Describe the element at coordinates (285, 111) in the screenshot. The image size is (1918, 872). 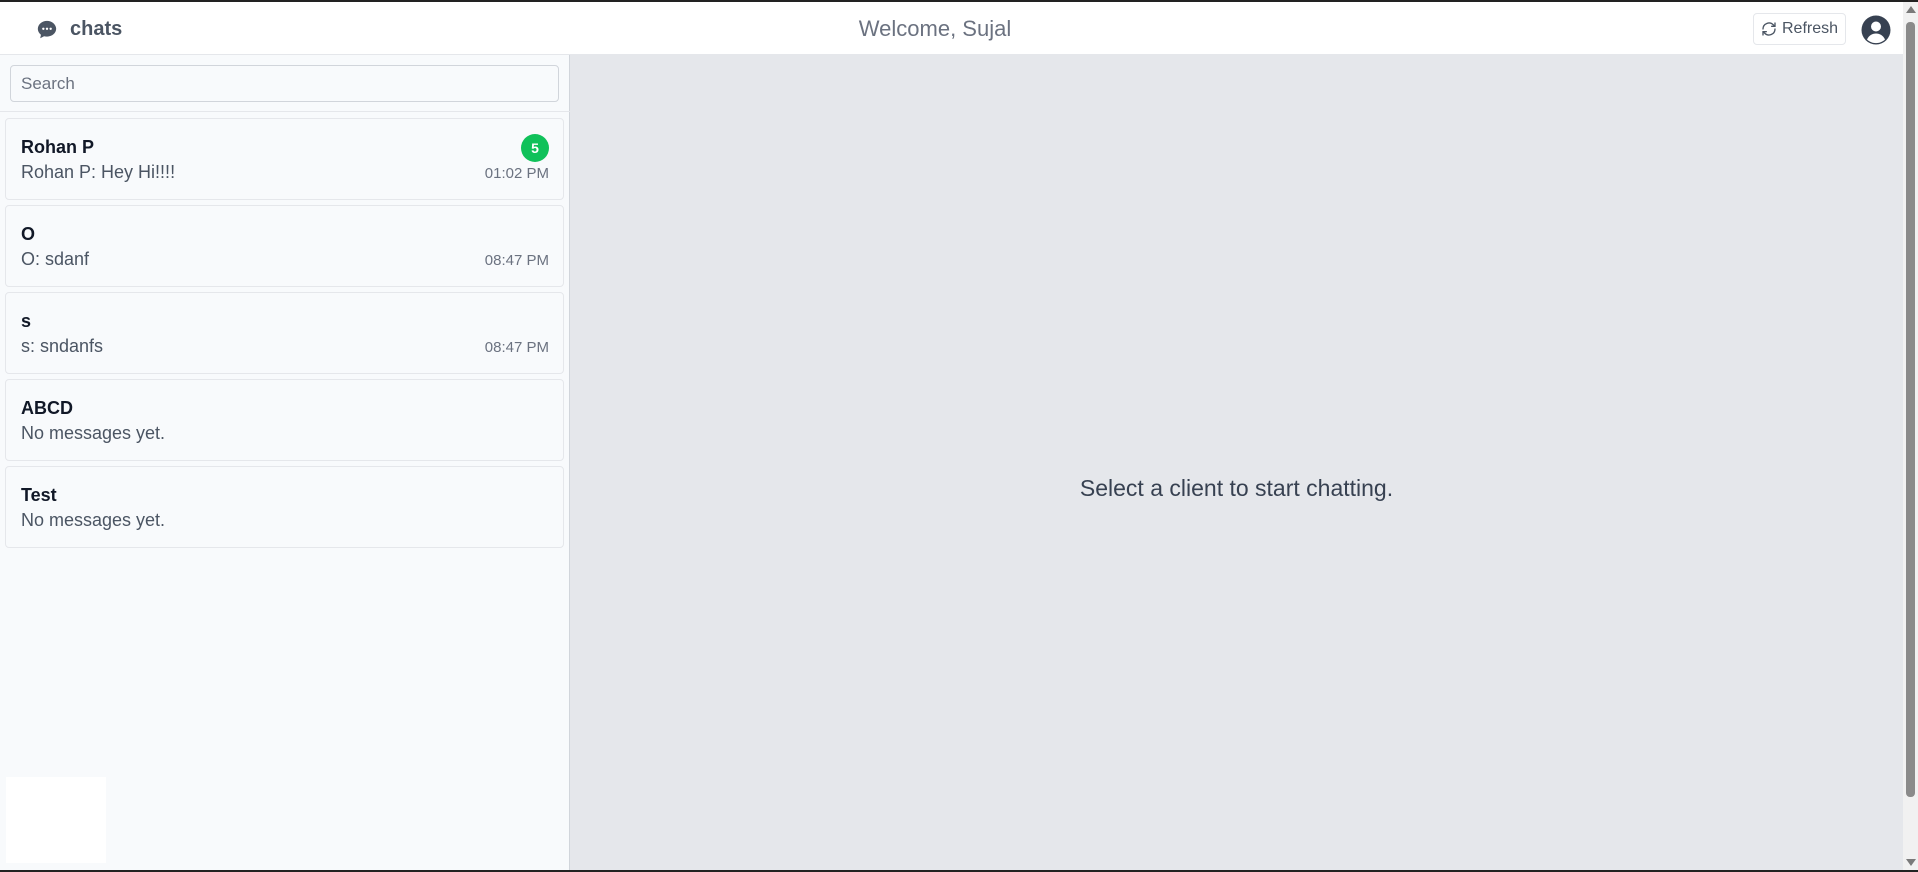
I see `search-divider` at that location.